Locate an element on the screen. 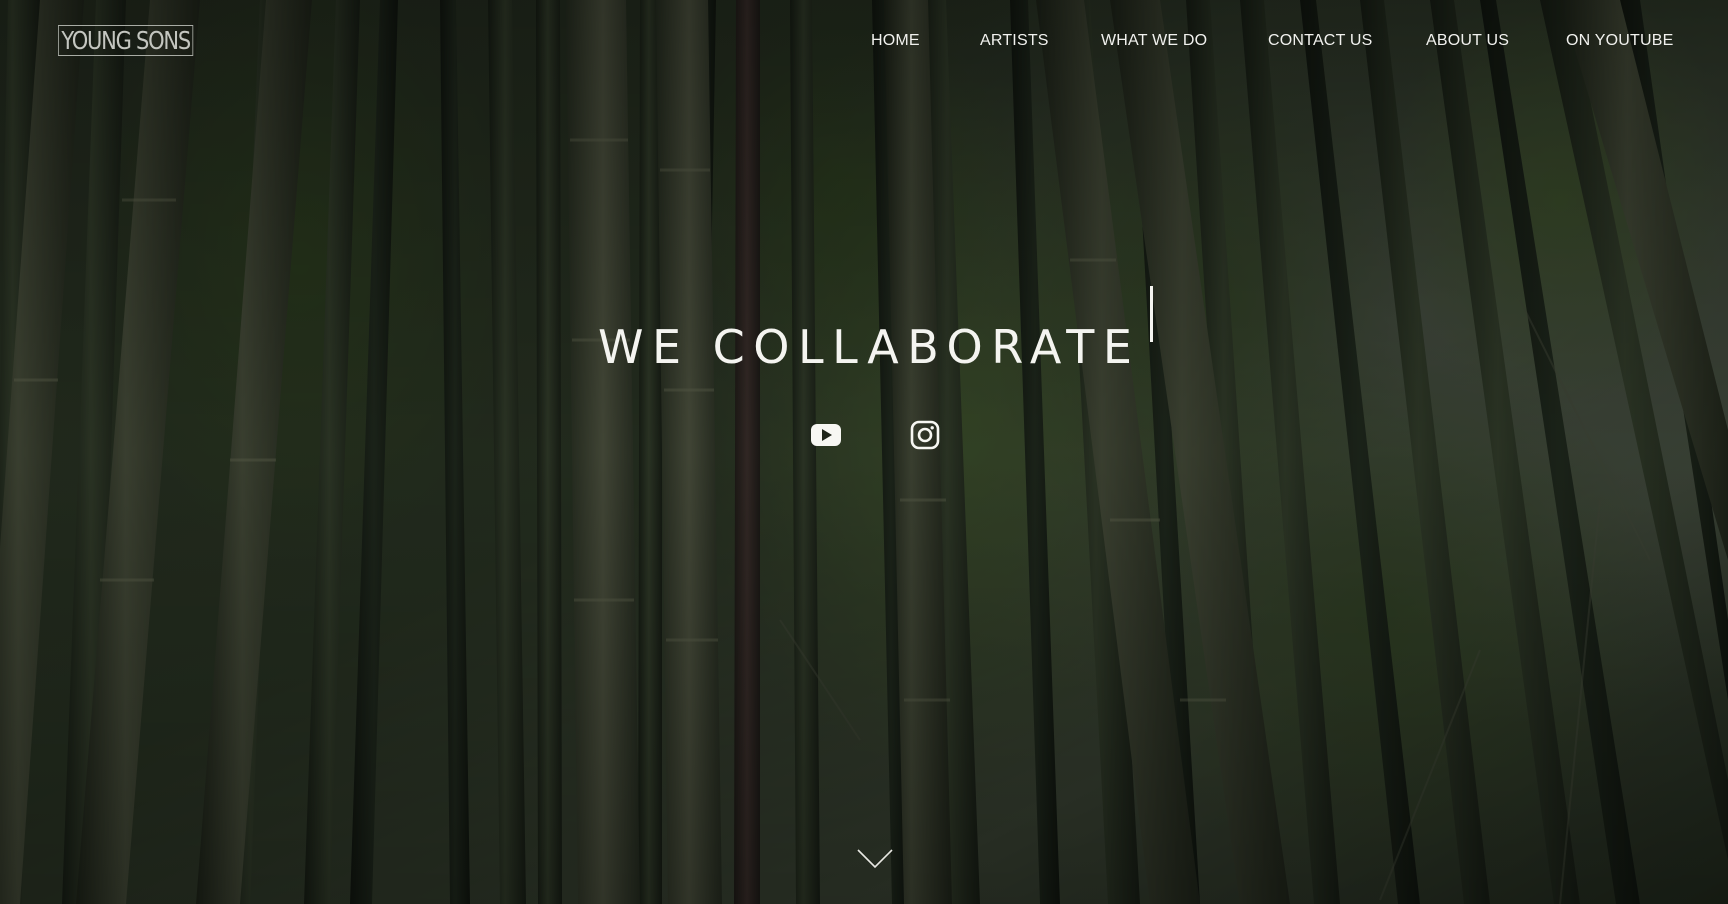 The width and height of the screenshot is (1728, 904). scroll-down-button is located at coordinates (875, 859).